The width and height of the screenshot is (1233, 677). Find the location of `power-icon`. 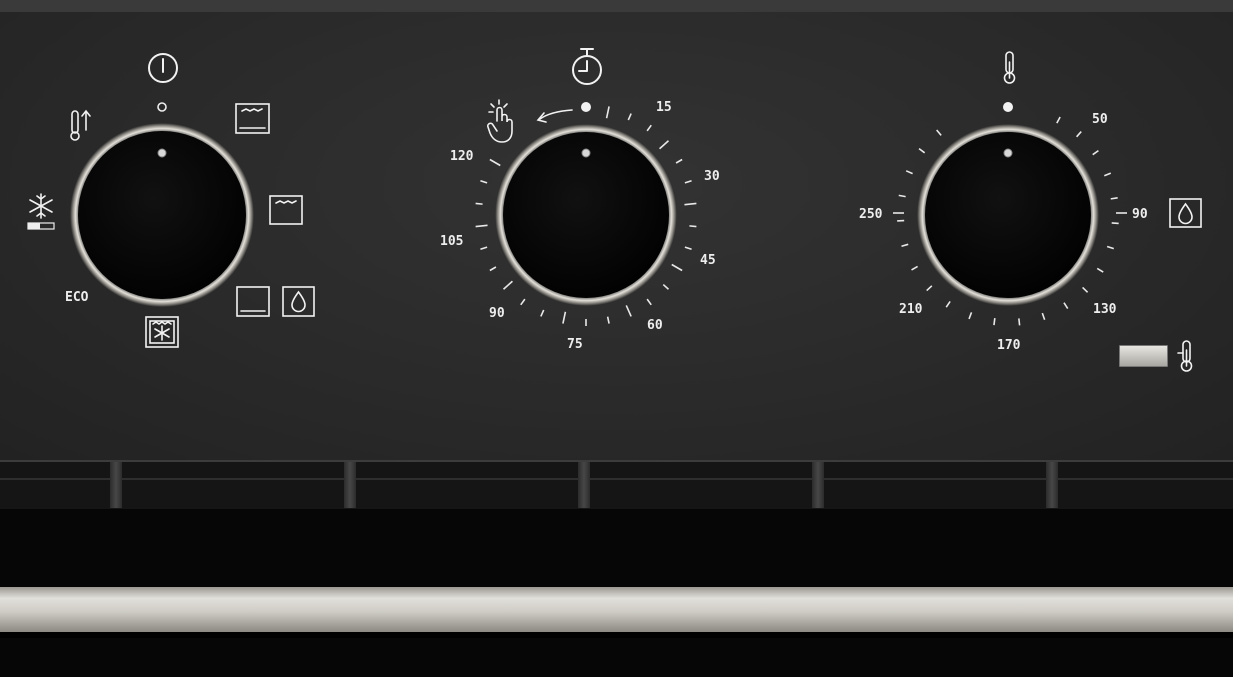

power-icon is located at coordinates (163, 68).